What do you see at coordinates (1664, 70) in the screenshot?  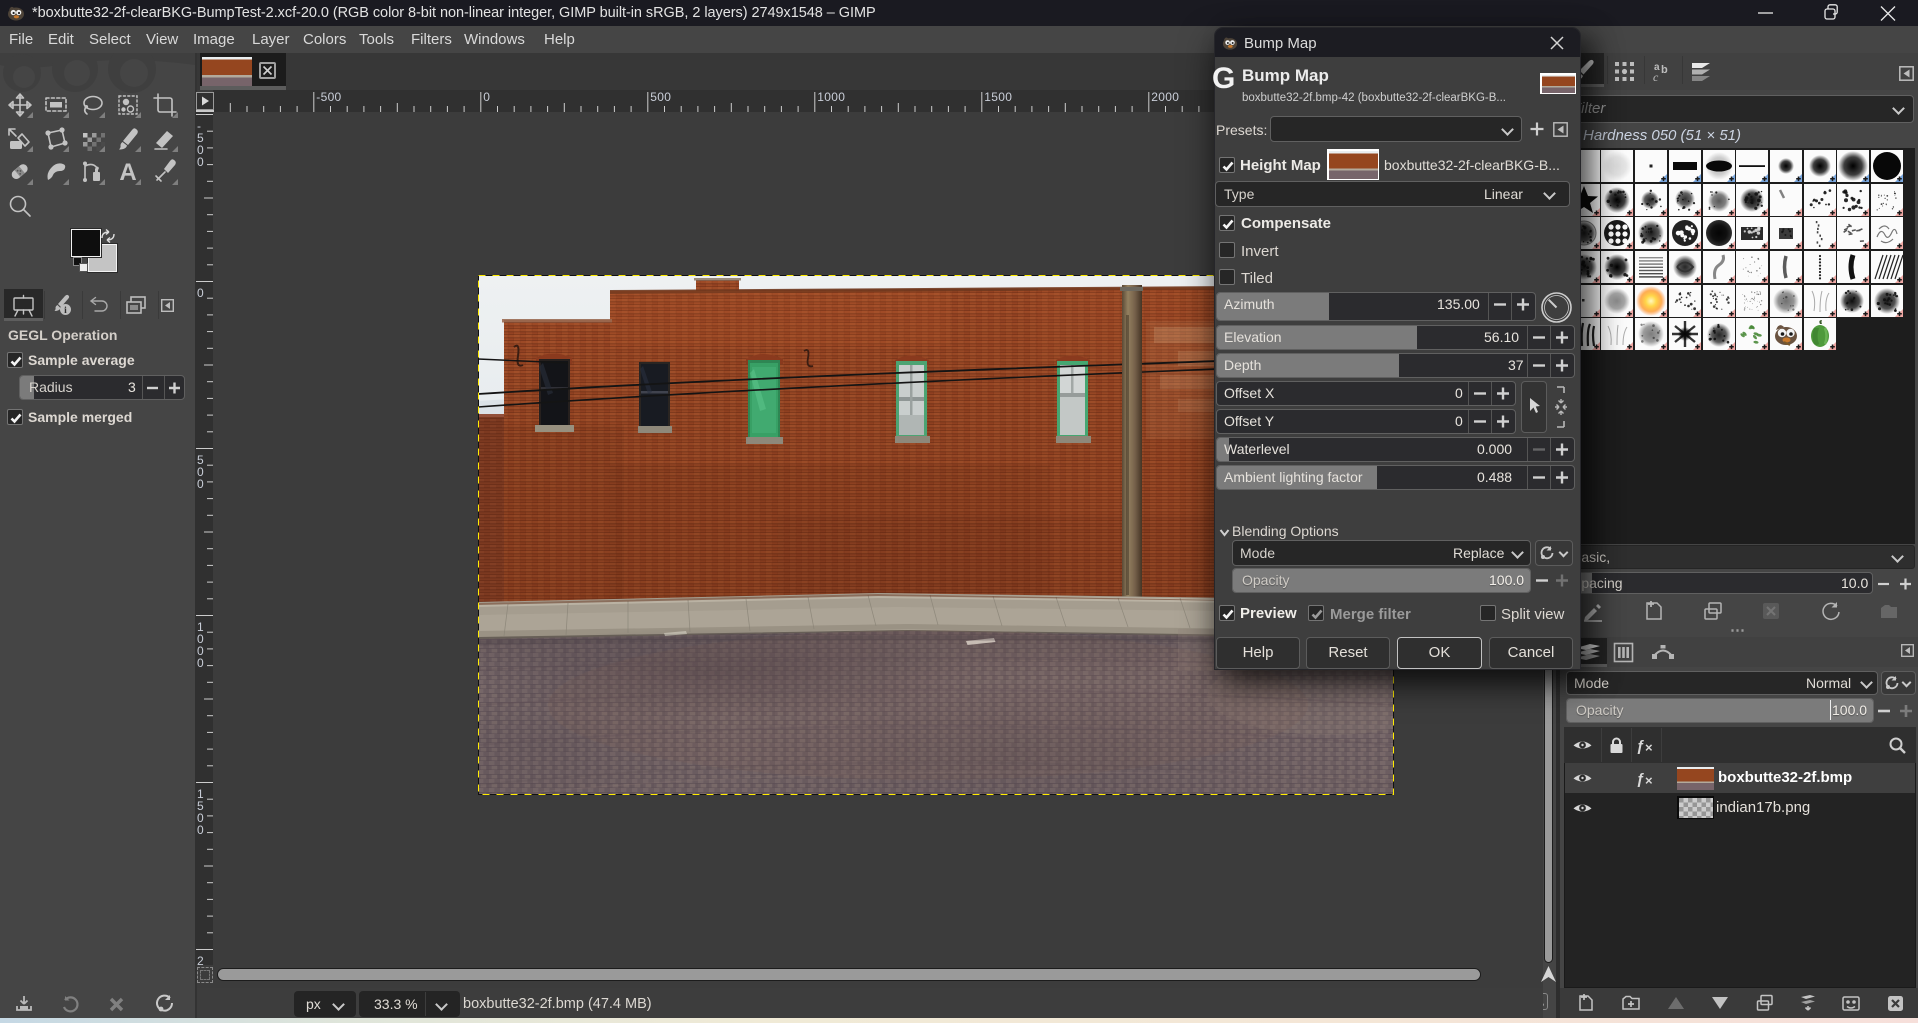 I see `svg-text: b` at bounding box center [1664, 70].